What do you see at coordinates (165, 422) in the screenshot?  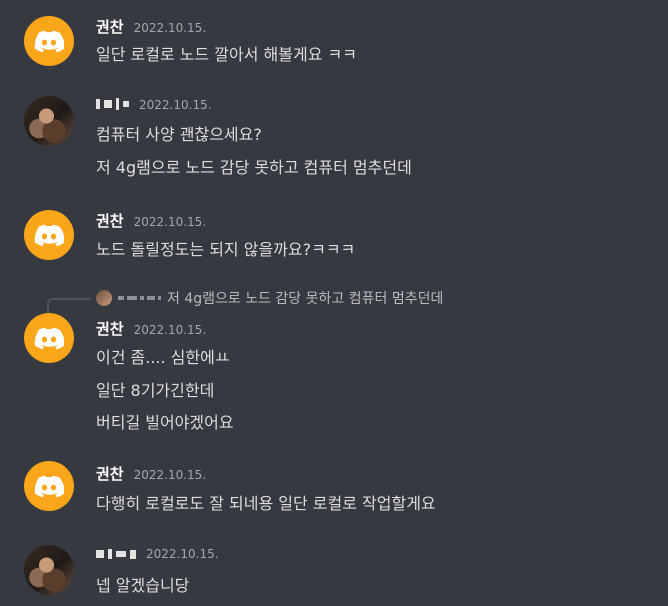 I see `message-text: 버티길 빌어야겠어요` at bounding box center [165, 422].